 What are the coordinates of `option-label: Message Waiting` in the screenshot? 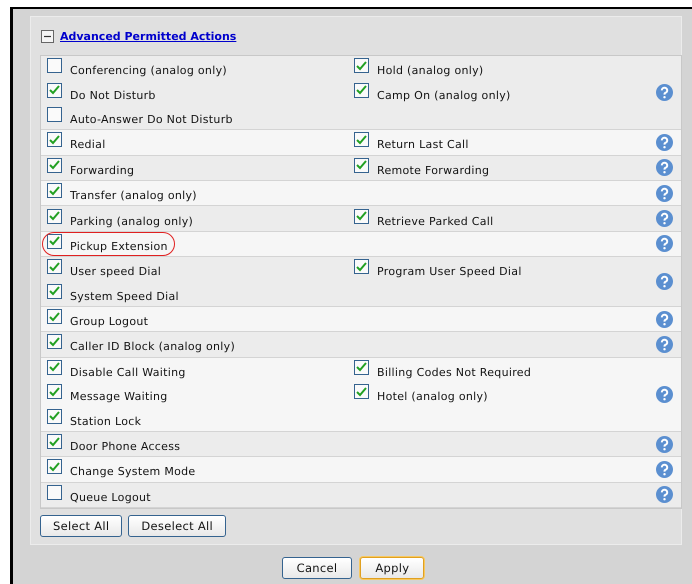 It's located at (119, 396).